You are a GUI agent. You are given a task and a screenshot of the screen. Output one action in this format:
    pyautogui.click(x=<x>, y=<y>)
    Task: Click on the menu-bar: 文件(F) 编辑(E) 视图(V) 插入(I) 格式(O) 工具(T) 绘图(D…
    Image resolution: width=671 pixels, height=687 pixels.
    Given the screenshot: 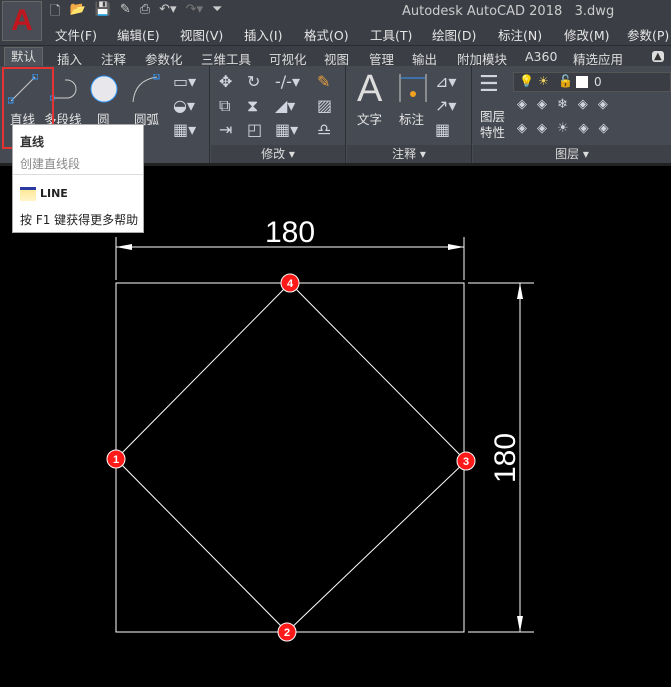 What is the action you would take?
    pyautogui.click(x=335, y=34)
    